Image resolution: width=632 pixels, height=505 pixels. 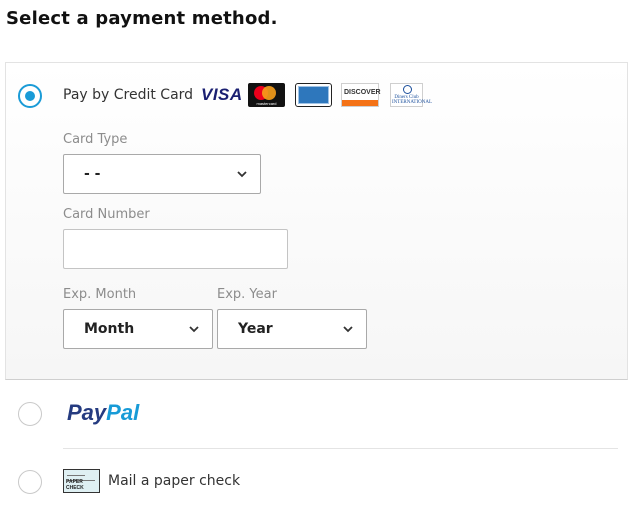 I want to click on page-title: Select a payment method., so click(x=142, y=18).